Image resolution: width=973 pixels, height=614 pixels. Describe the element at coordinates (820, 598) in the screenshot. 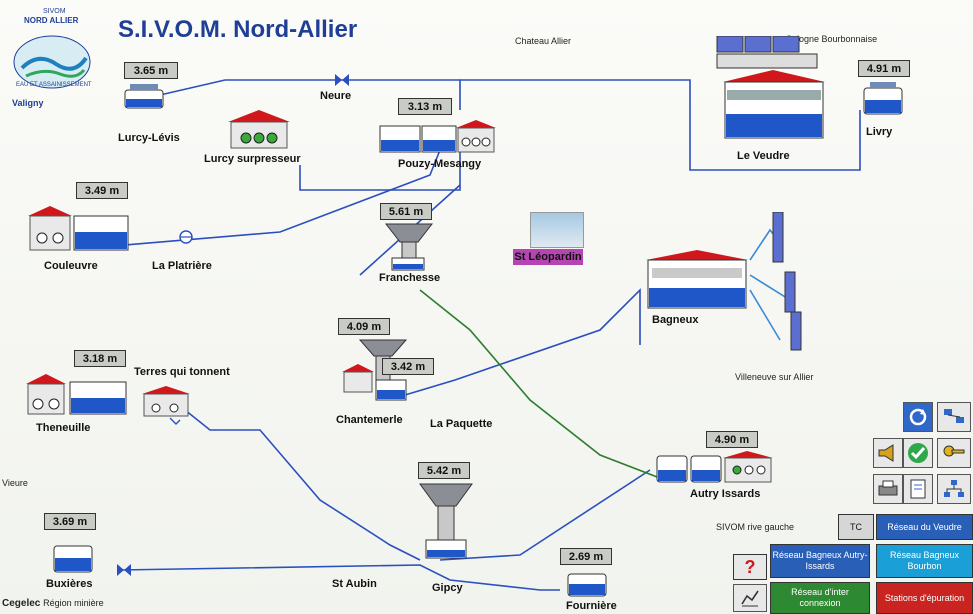

I see `reseau-interconnexion-button: Réseau d'inter connexion` at that location.